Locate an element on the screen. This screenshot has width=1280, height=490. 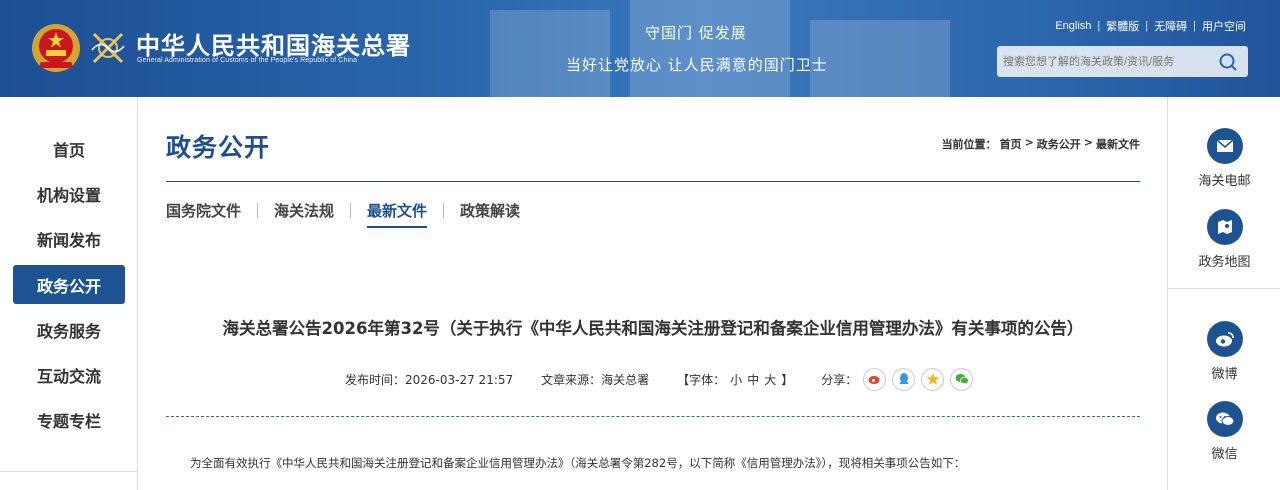
breadcrumb-latest-documents: 最新文件 is located at coordinates (1118, 144).